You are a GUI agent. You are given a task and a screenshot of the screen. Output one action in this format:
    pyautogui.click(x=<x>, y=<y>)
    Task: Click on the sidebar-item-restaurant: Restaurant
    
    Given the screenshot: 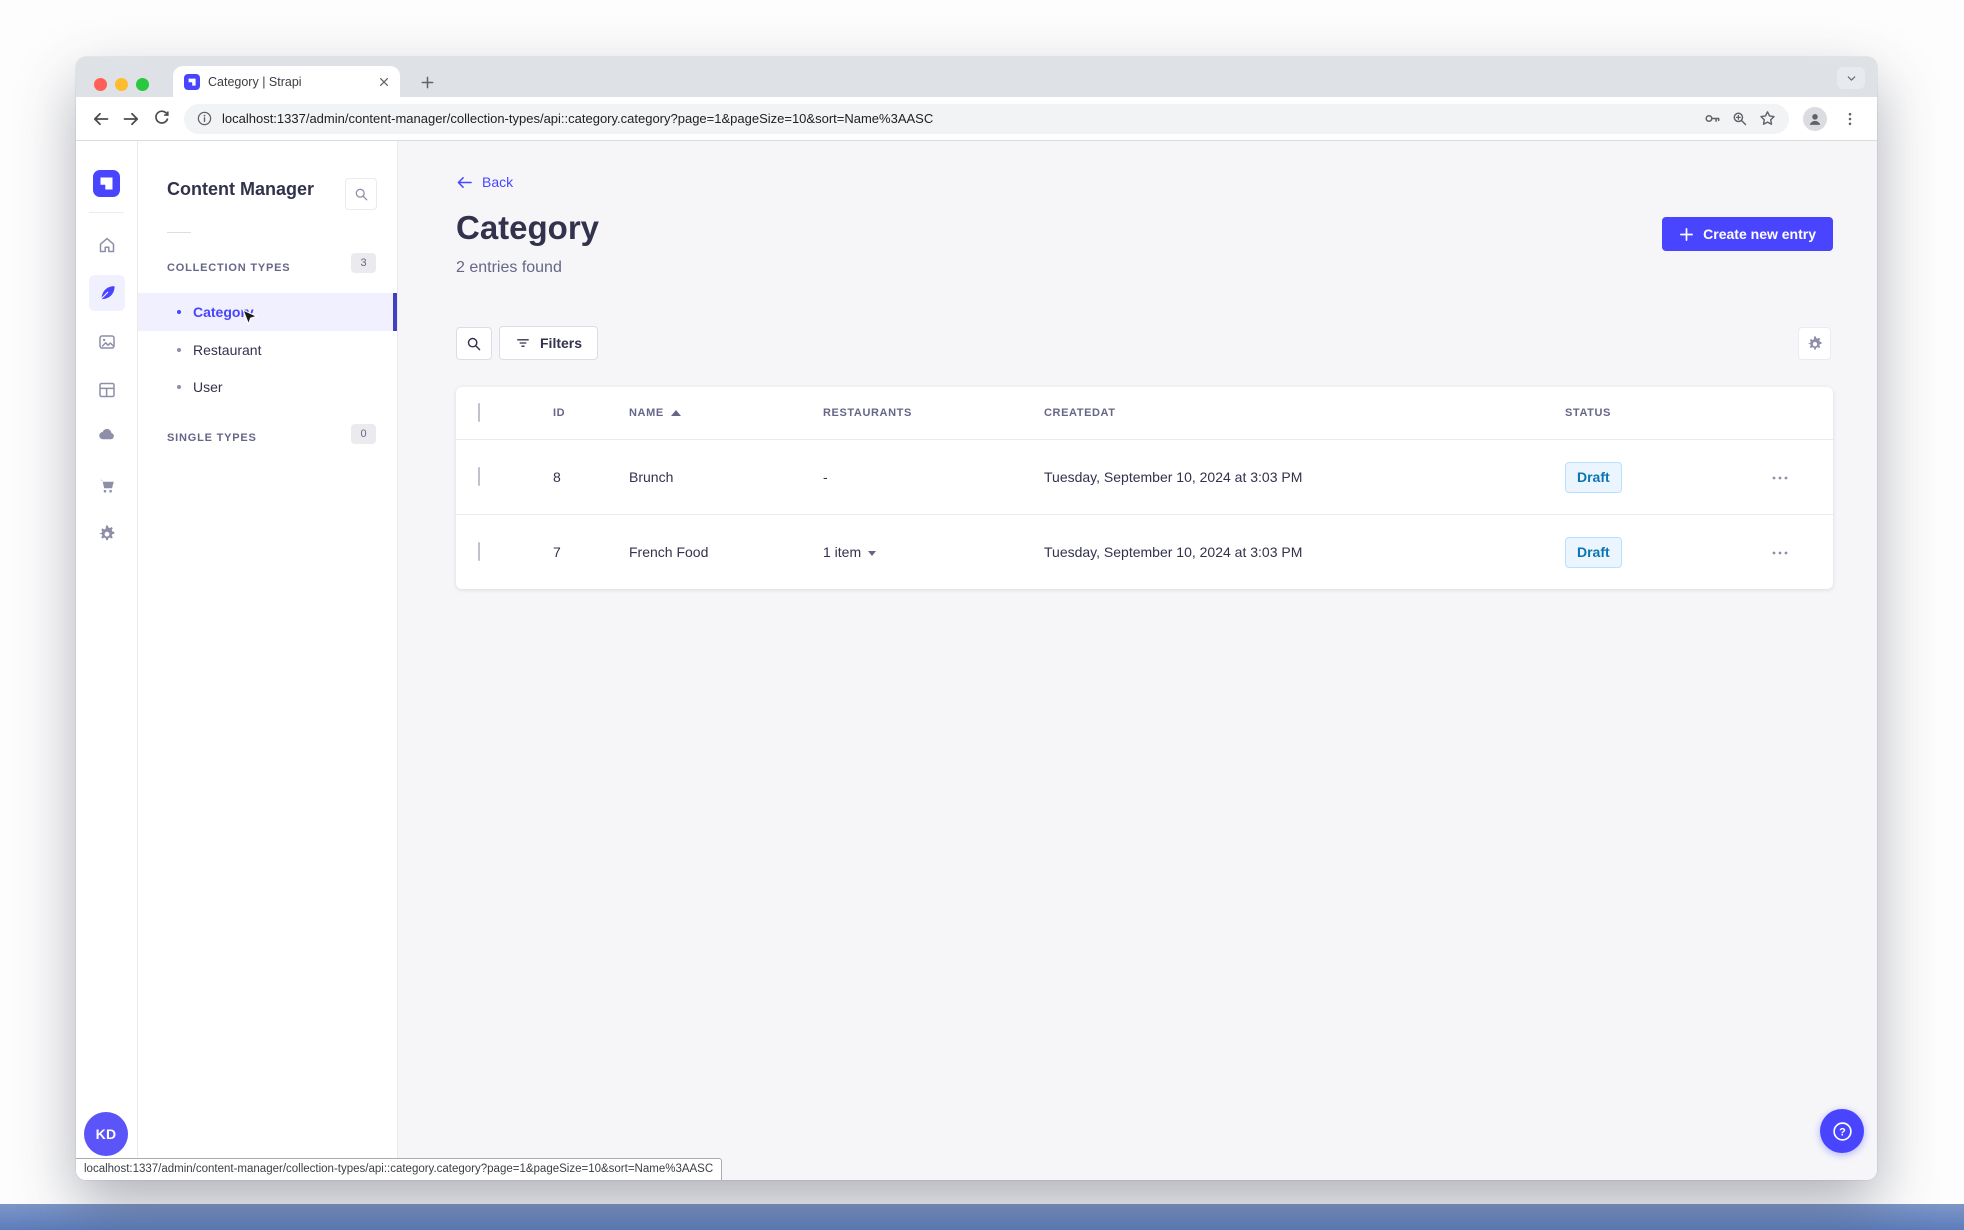 What is the action you would take?
    pyautogui.click(x=267, y=350)
    